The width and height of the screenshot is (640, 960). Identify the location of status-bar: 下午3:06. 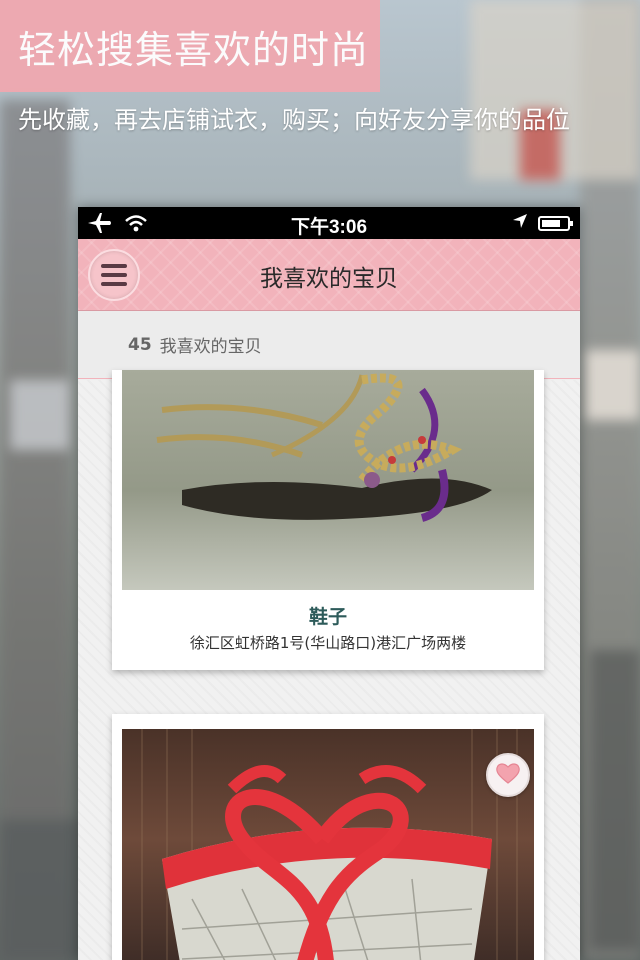
(329, 223).